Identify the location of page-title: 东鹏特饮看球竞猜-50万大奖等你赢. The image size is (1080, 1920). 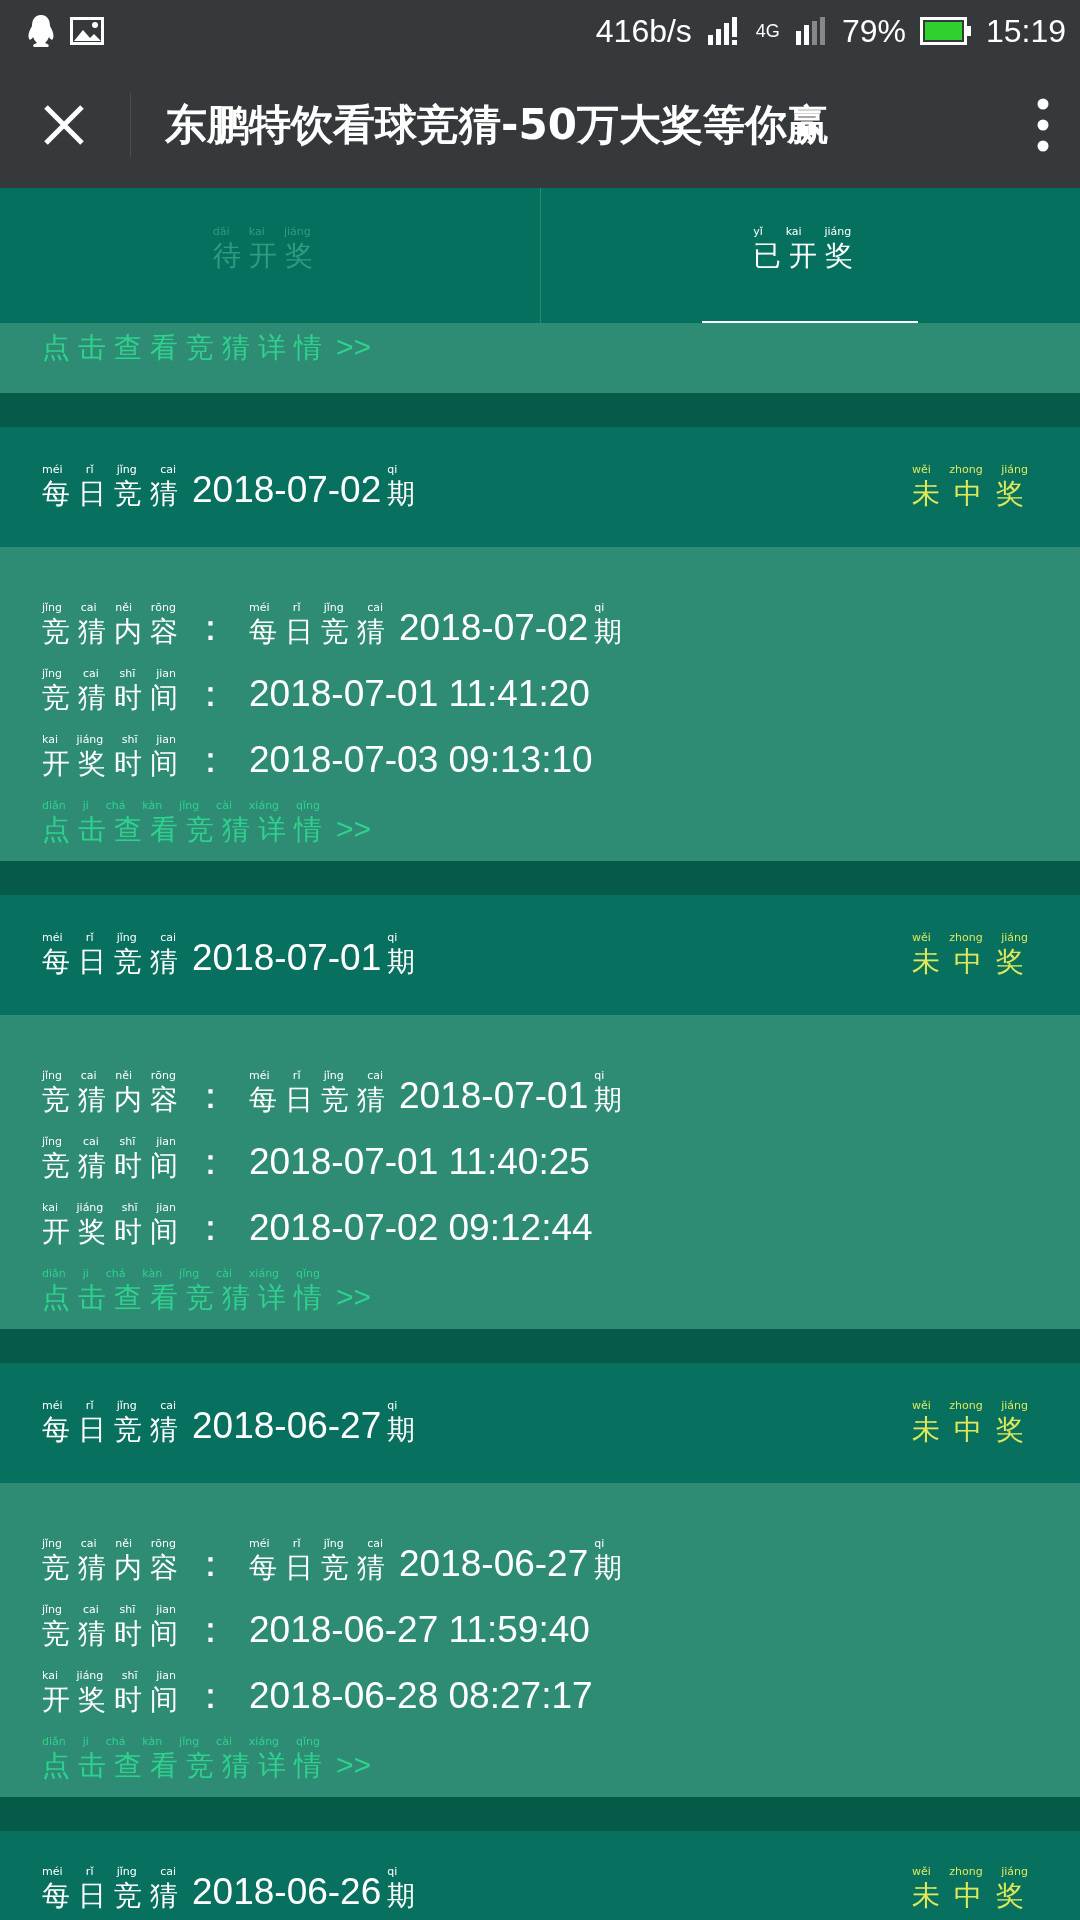
(497, 125).